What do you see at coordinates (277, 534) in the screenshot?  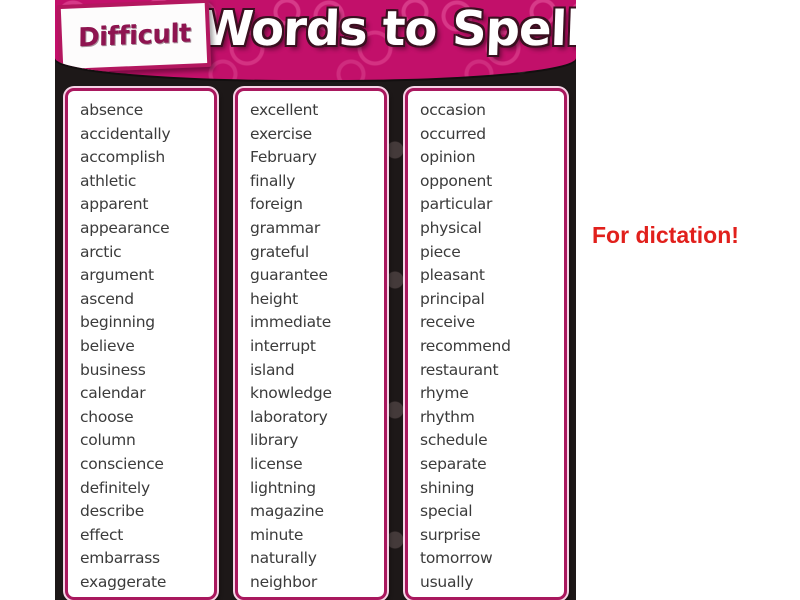 I see `word-item: minute` at bounding box center [277, 534].